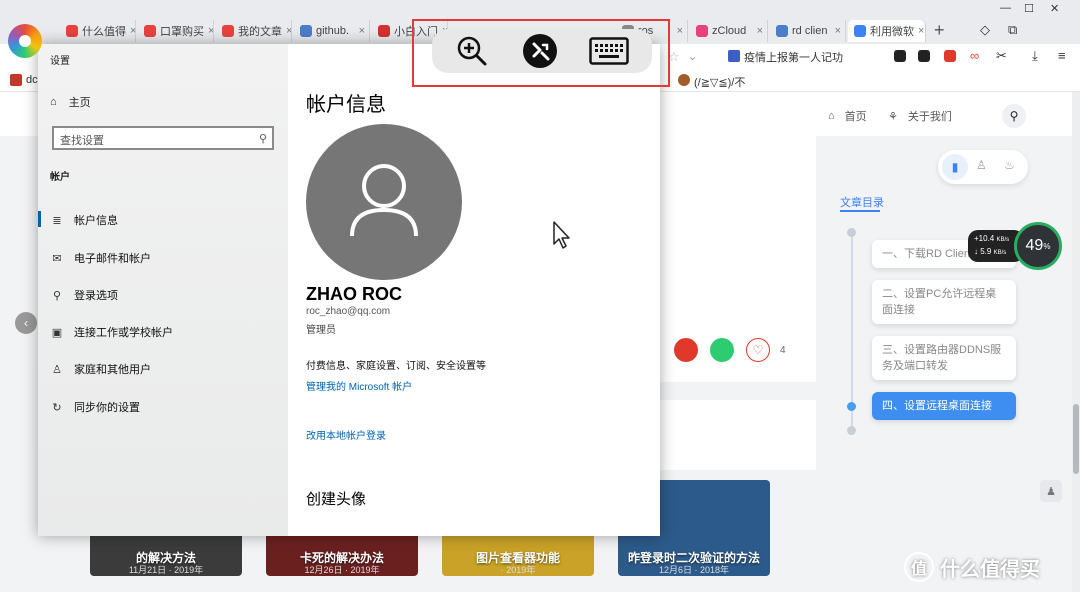 Image resolution: width=1080 pixels, height=592 pixels. Describe the element at coordinates (847, 116) in the screenshot. I see `nav-home: ⌂ 首页` at that location.